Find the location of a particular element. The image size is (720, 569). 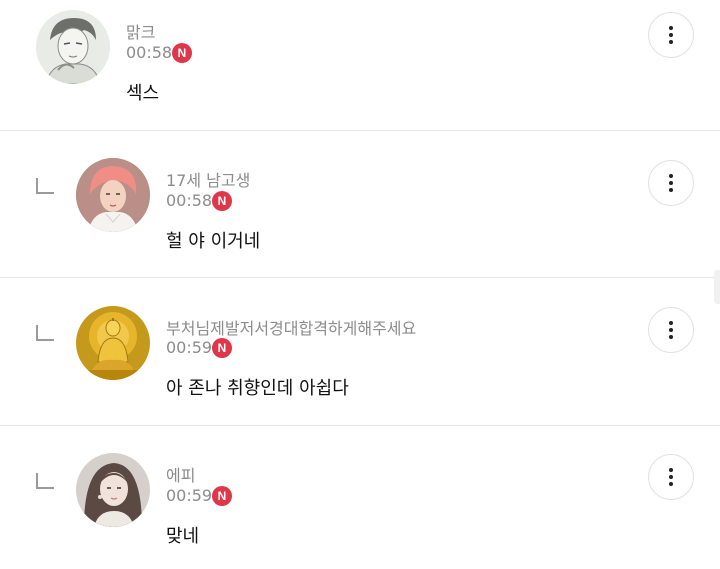

manga-boy-avatar is located at coordinates (73, 47).